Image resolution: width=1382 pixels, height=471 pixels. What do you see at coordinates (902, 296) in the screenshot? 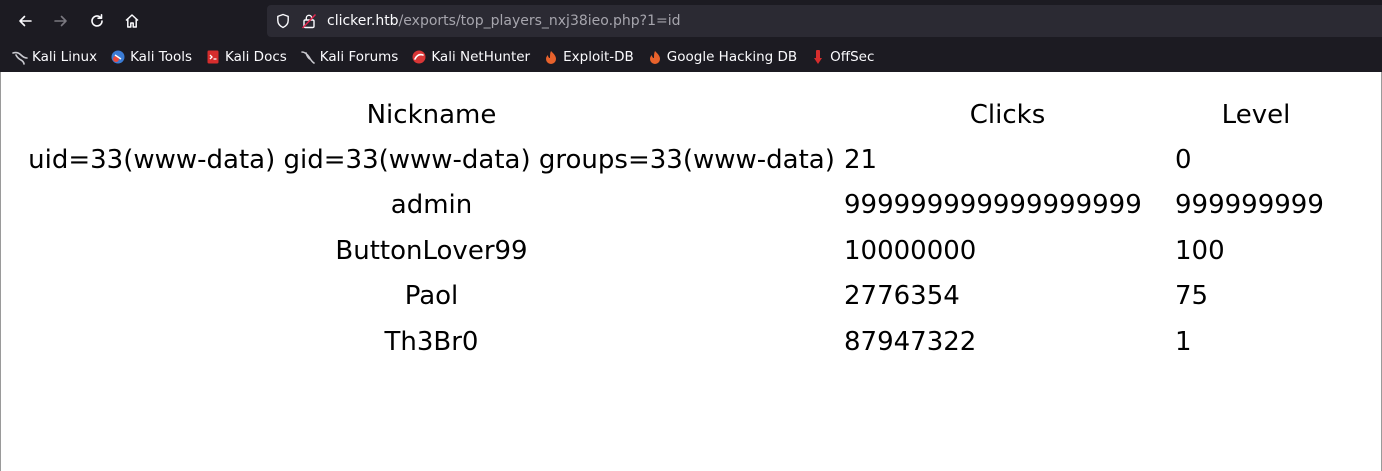
I see `cell-clicks: 2776354` at bounding box center [902, 296].